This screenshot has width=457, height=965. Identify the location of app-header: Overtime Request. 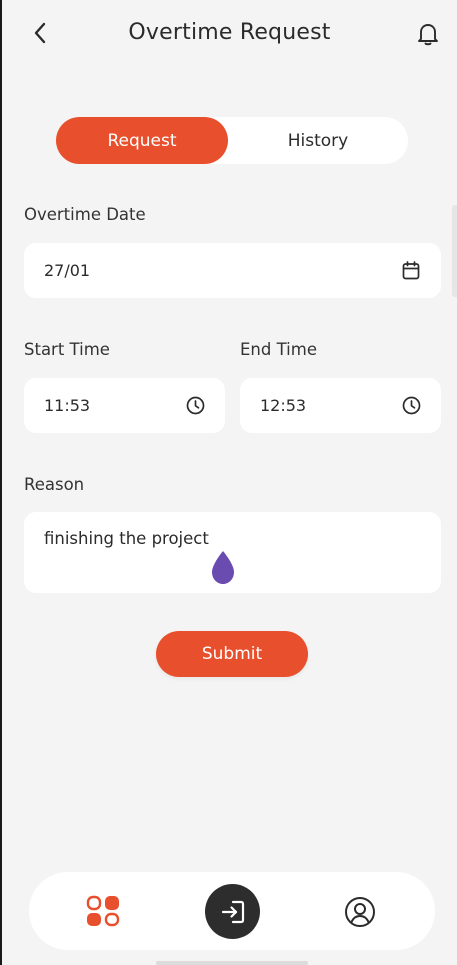
(229, 35).